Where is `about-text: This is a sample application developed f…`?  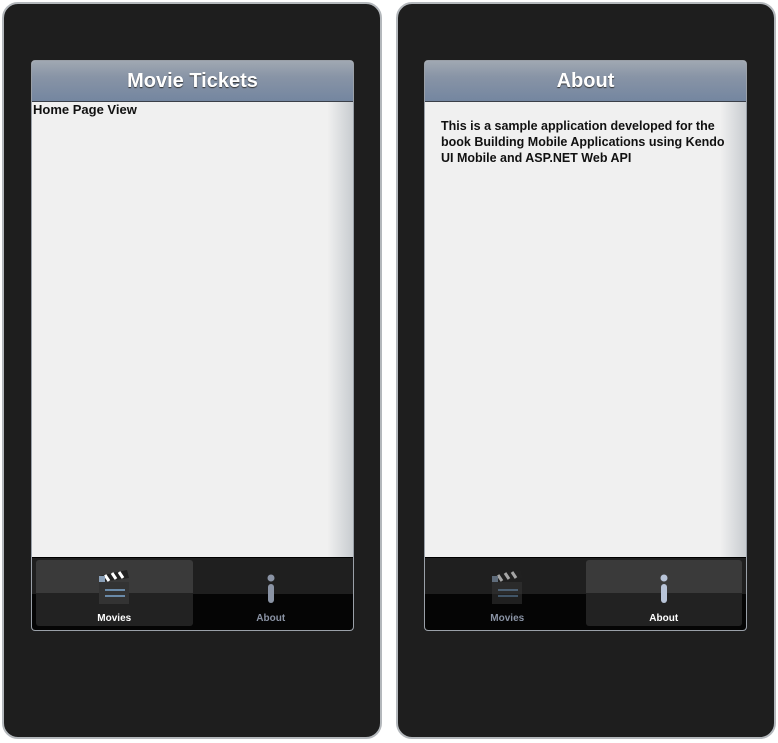
about-text: This is a sample application developed f… is located at coordinates (583, 142).